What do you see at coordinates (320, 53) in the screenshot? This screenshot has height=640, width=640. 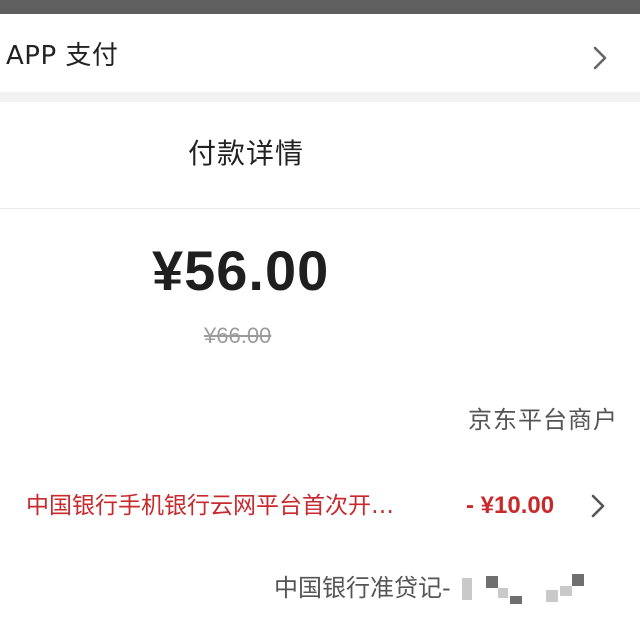 I see `payment-method-row: APP 支付` at bounding box center [320, 53].